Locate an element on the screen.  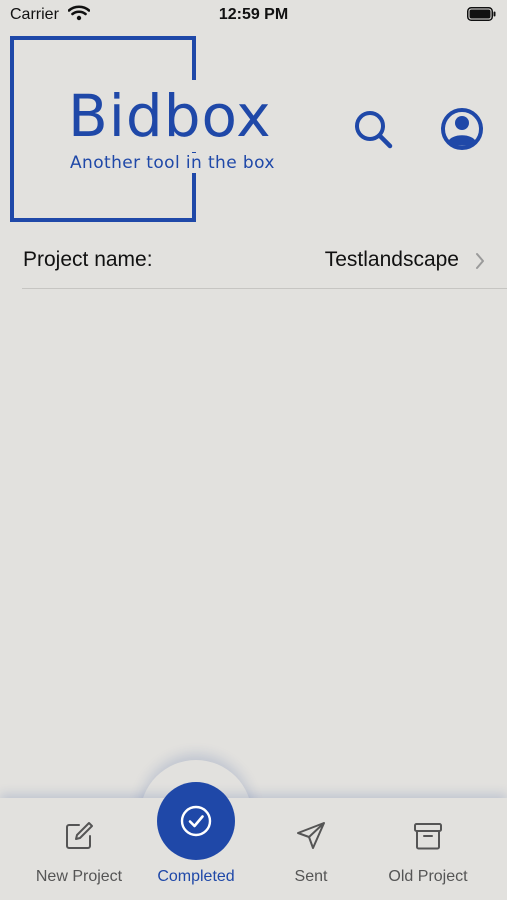
tab-label: Sent is located at coordinates (311, 876).